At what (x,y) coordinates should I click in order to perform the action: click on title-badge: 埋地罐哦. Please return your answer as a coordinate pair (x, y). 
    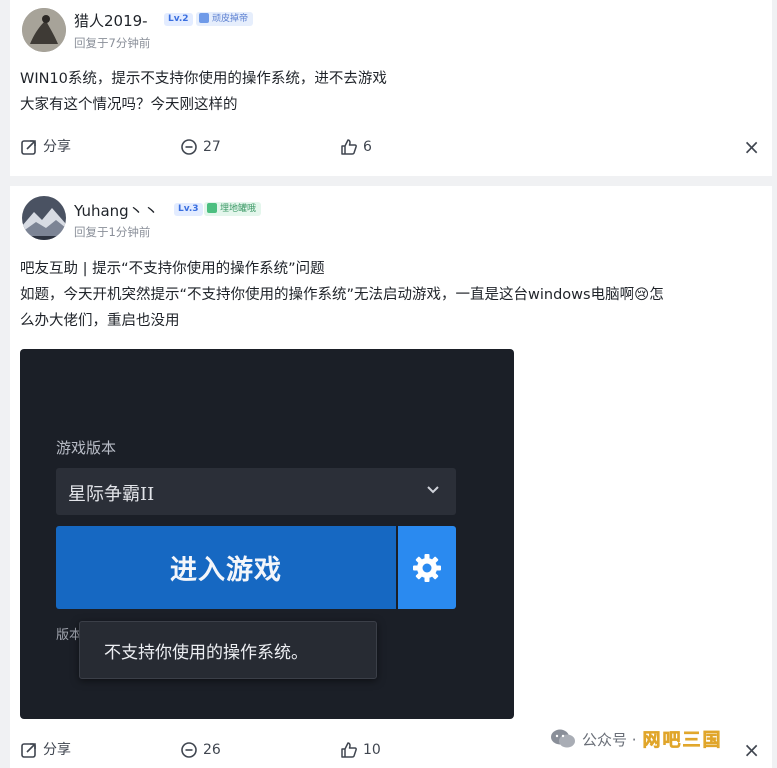
    Looking at the image, I should click on (233, 209).